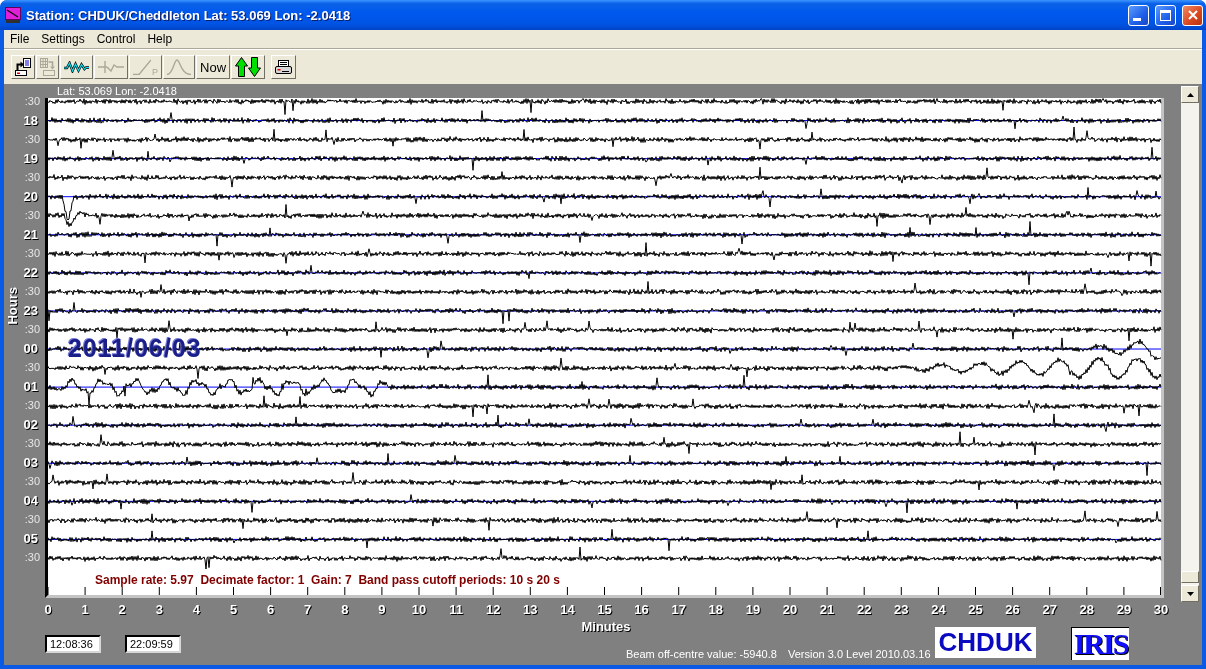 Image resolution: width=1206 pixels, height=669 pixels. Describe the element at coordinates (30, 348) in the screenshot. I see `hour-label: 00` at that location.